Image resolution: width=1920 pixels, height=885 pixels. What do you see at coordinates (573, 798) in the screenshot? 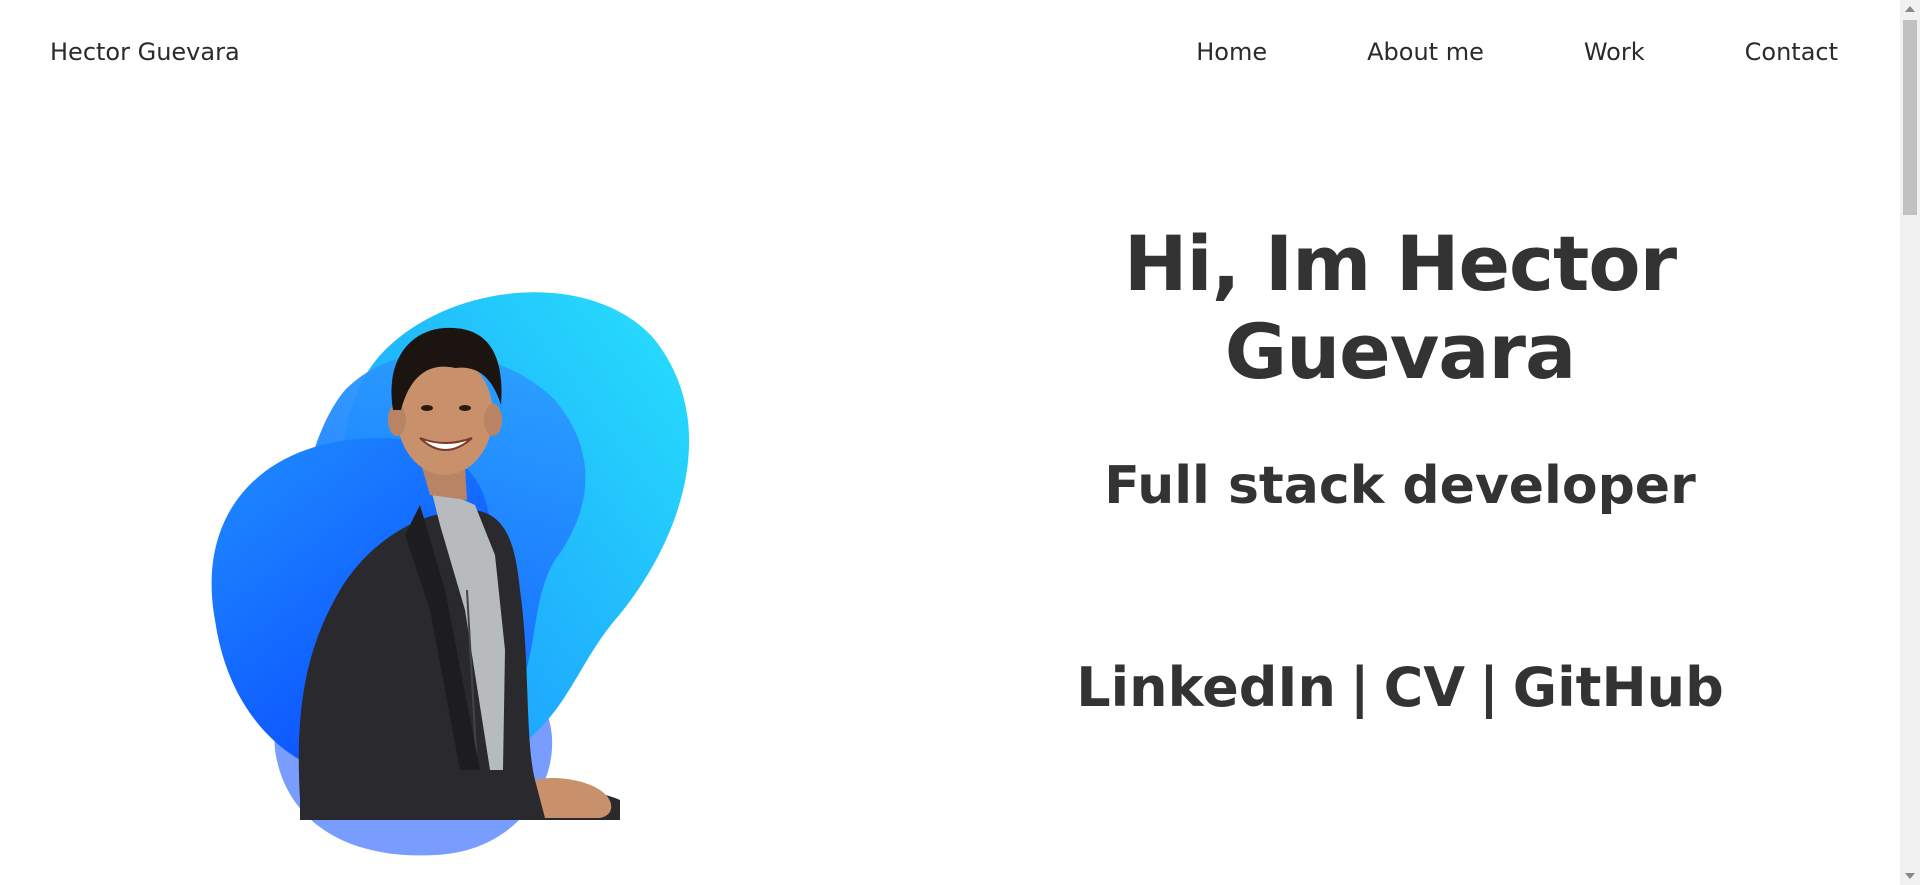
I see `hand` at bounding box center [573, 798].